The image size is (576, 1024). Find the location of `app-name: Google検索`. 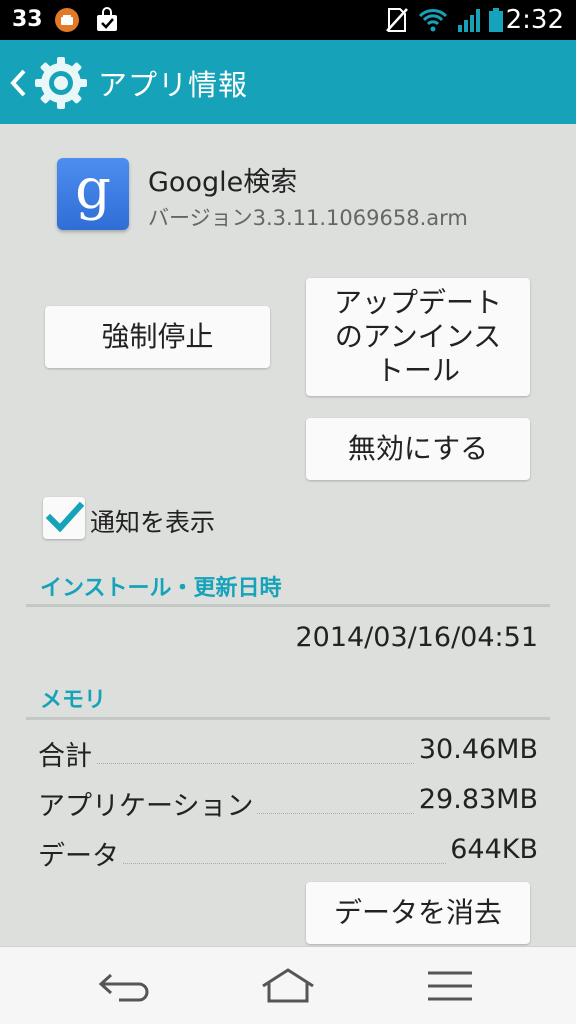

app-name: Google検索 is located at coordinates (223, 182).